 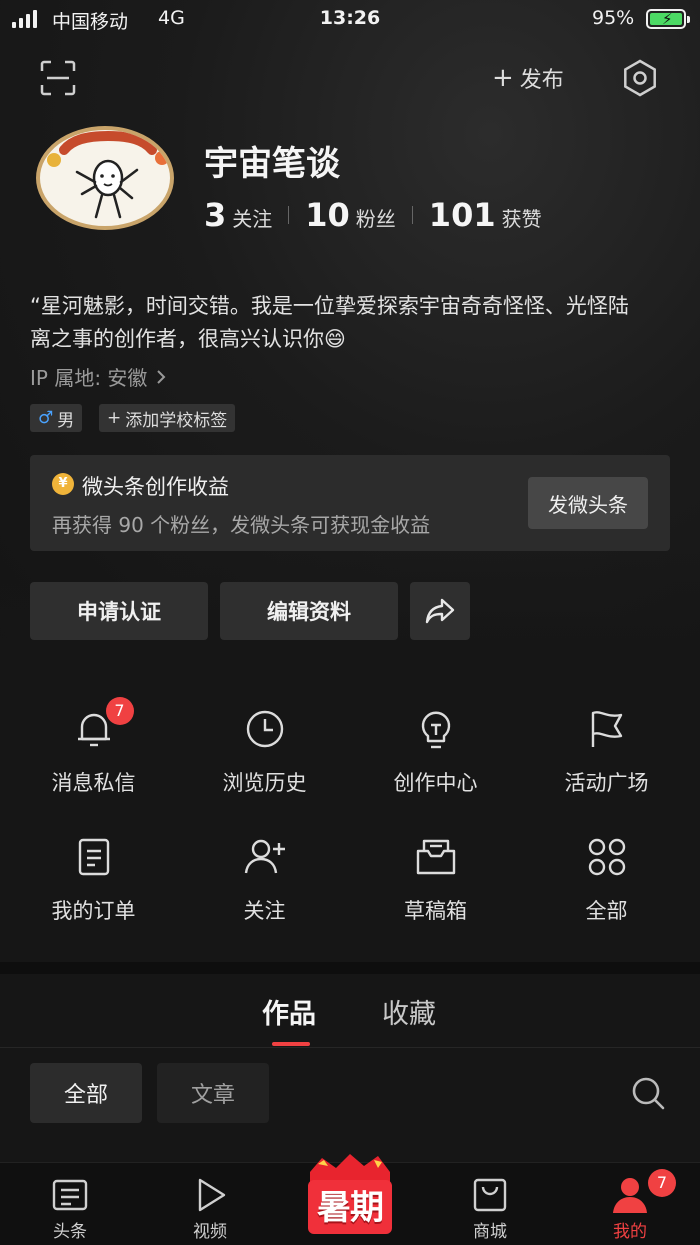 I want to click on add-school-tag-button: + 添加学校标签, so click(x=167, y=418).